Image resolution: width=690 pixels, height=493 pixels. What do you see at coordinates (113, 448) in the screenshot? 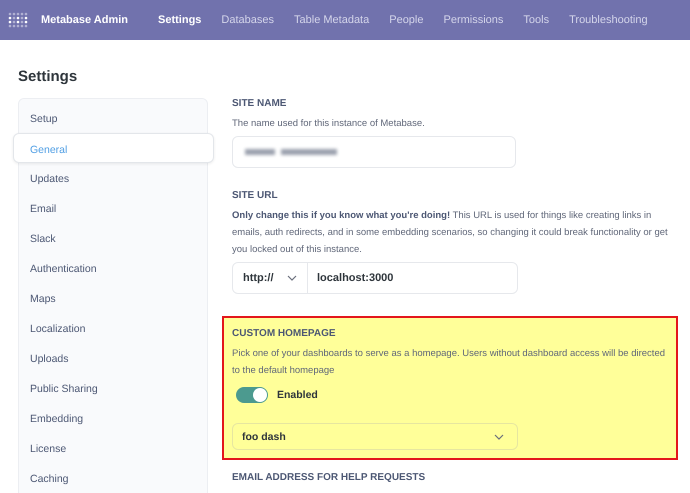
I see `sidebar-item: License` at bounding box center [113, 448].